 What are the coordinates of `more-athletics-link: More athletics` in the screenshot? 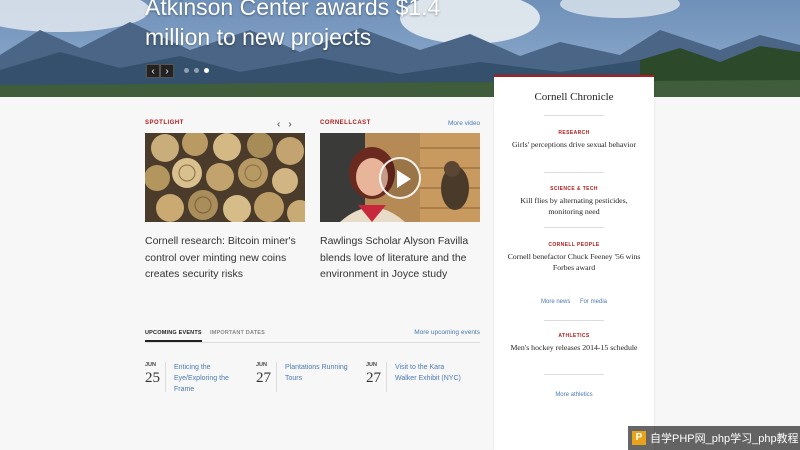 It's located at (574, 395).